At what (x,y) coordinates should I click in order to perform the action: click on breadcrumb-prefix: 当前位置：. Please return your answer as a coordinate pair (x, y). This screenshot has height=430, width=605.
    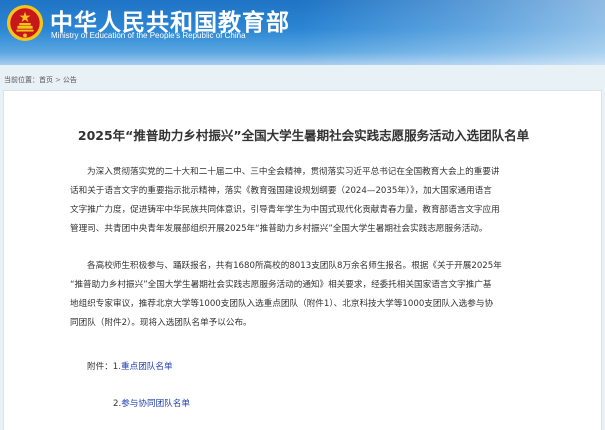
    Looking at the image, I should click on (21, 80).